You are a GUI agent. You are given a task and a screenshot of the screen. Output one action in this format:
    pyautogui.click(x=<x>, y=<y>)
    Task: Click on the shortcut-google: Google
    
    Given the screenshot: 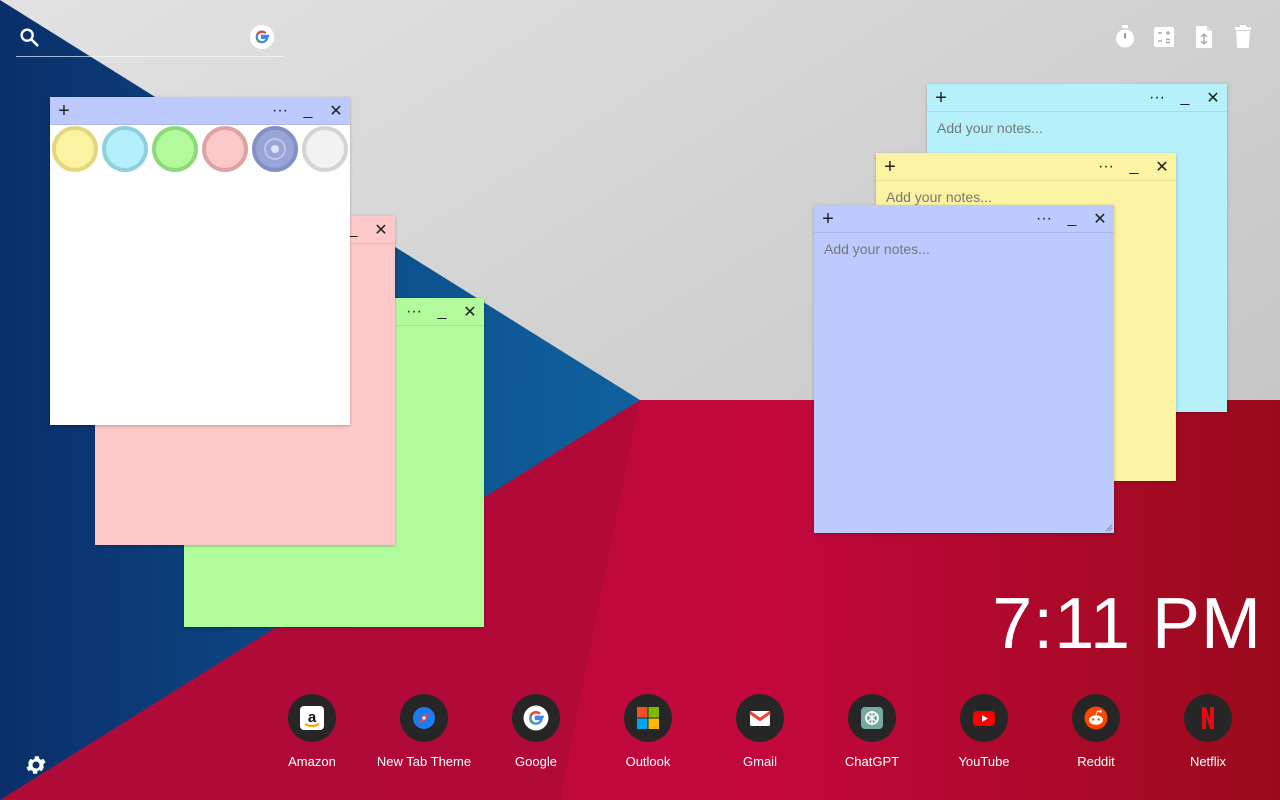 What is the action you would take?
    pyautogui.click(x=536, y=733)
    